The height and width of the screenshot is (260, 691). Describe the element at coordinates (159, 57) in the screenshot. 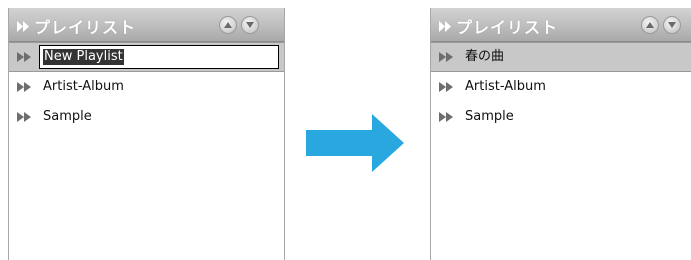

I see `rename-input: New Playlist` at that location.